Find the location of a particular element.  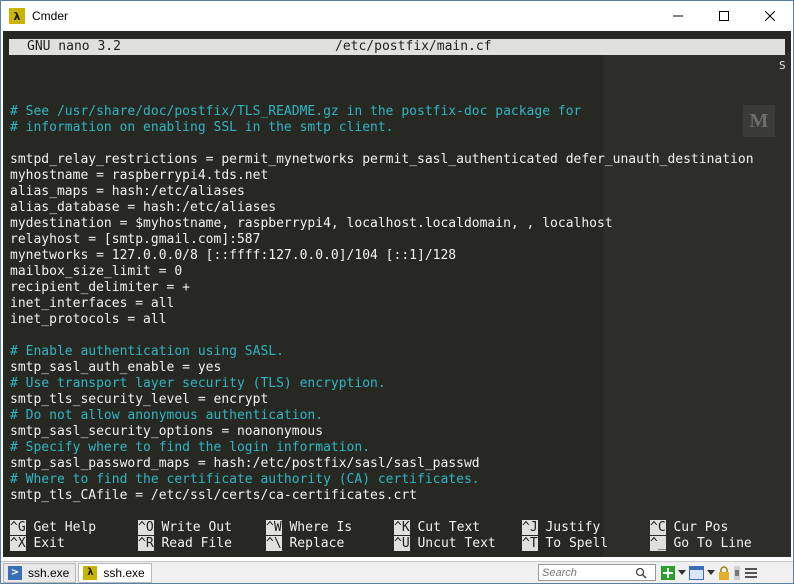

plus-icon is located at coordinates (668, 573).